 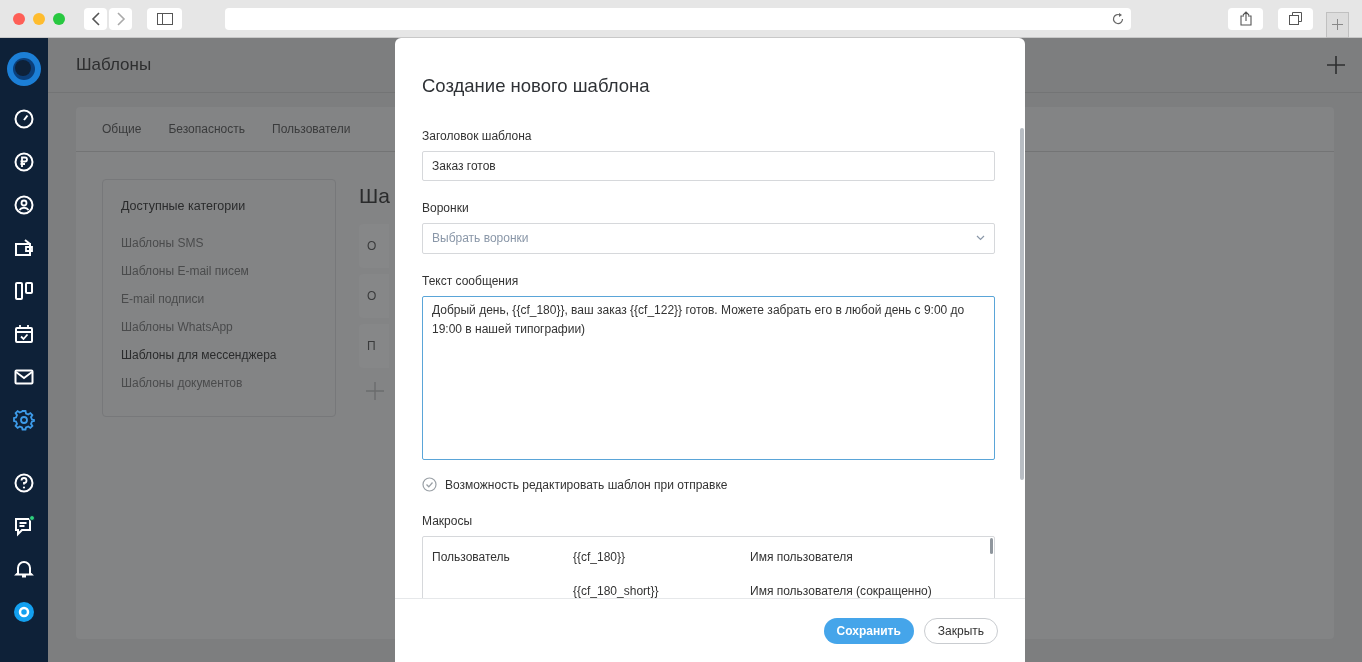 I want to click on field-label: Воронки, so click(x=446, y=208).